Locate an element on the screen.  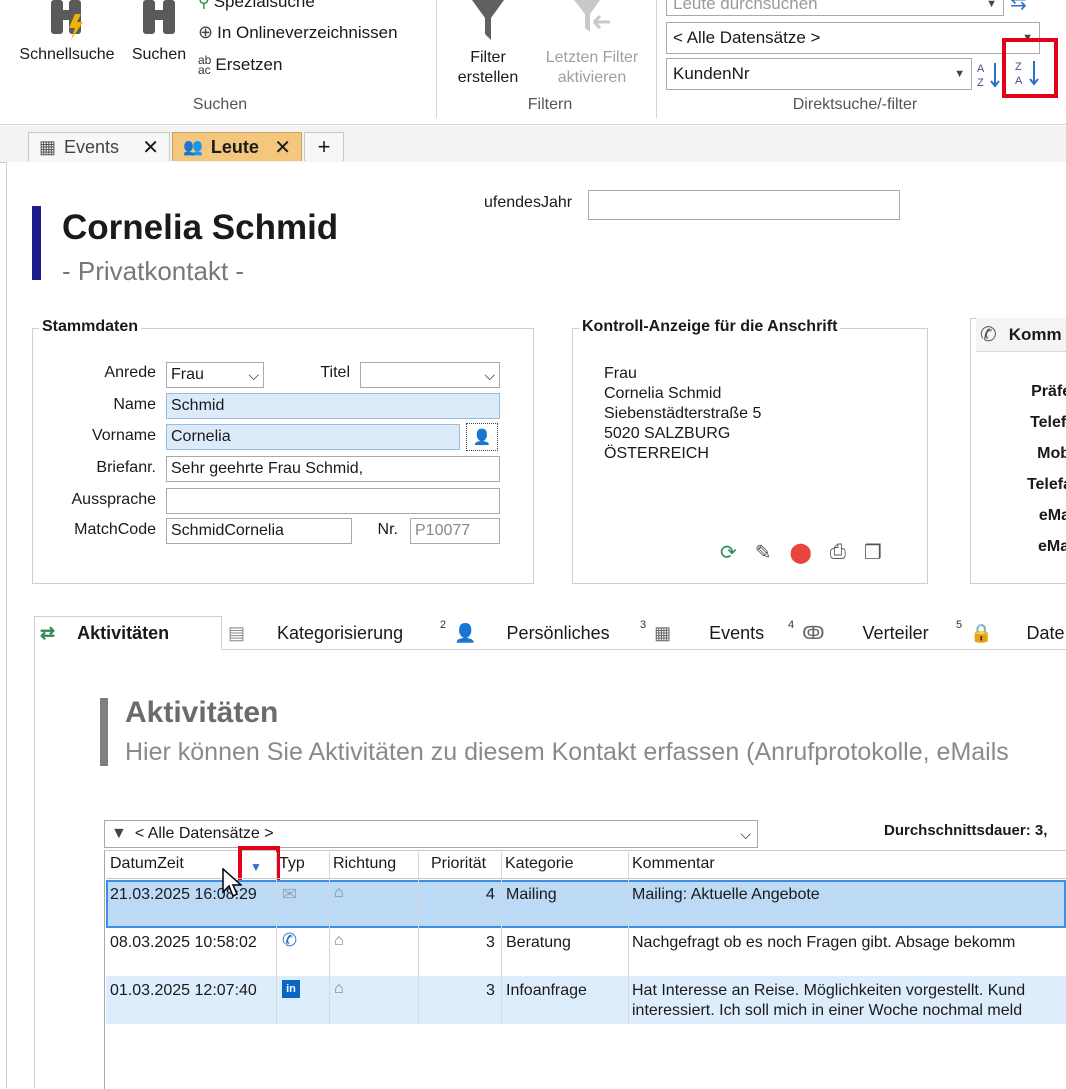
create-filter-button: Filter erstellen is located at coordinates (488, 44).